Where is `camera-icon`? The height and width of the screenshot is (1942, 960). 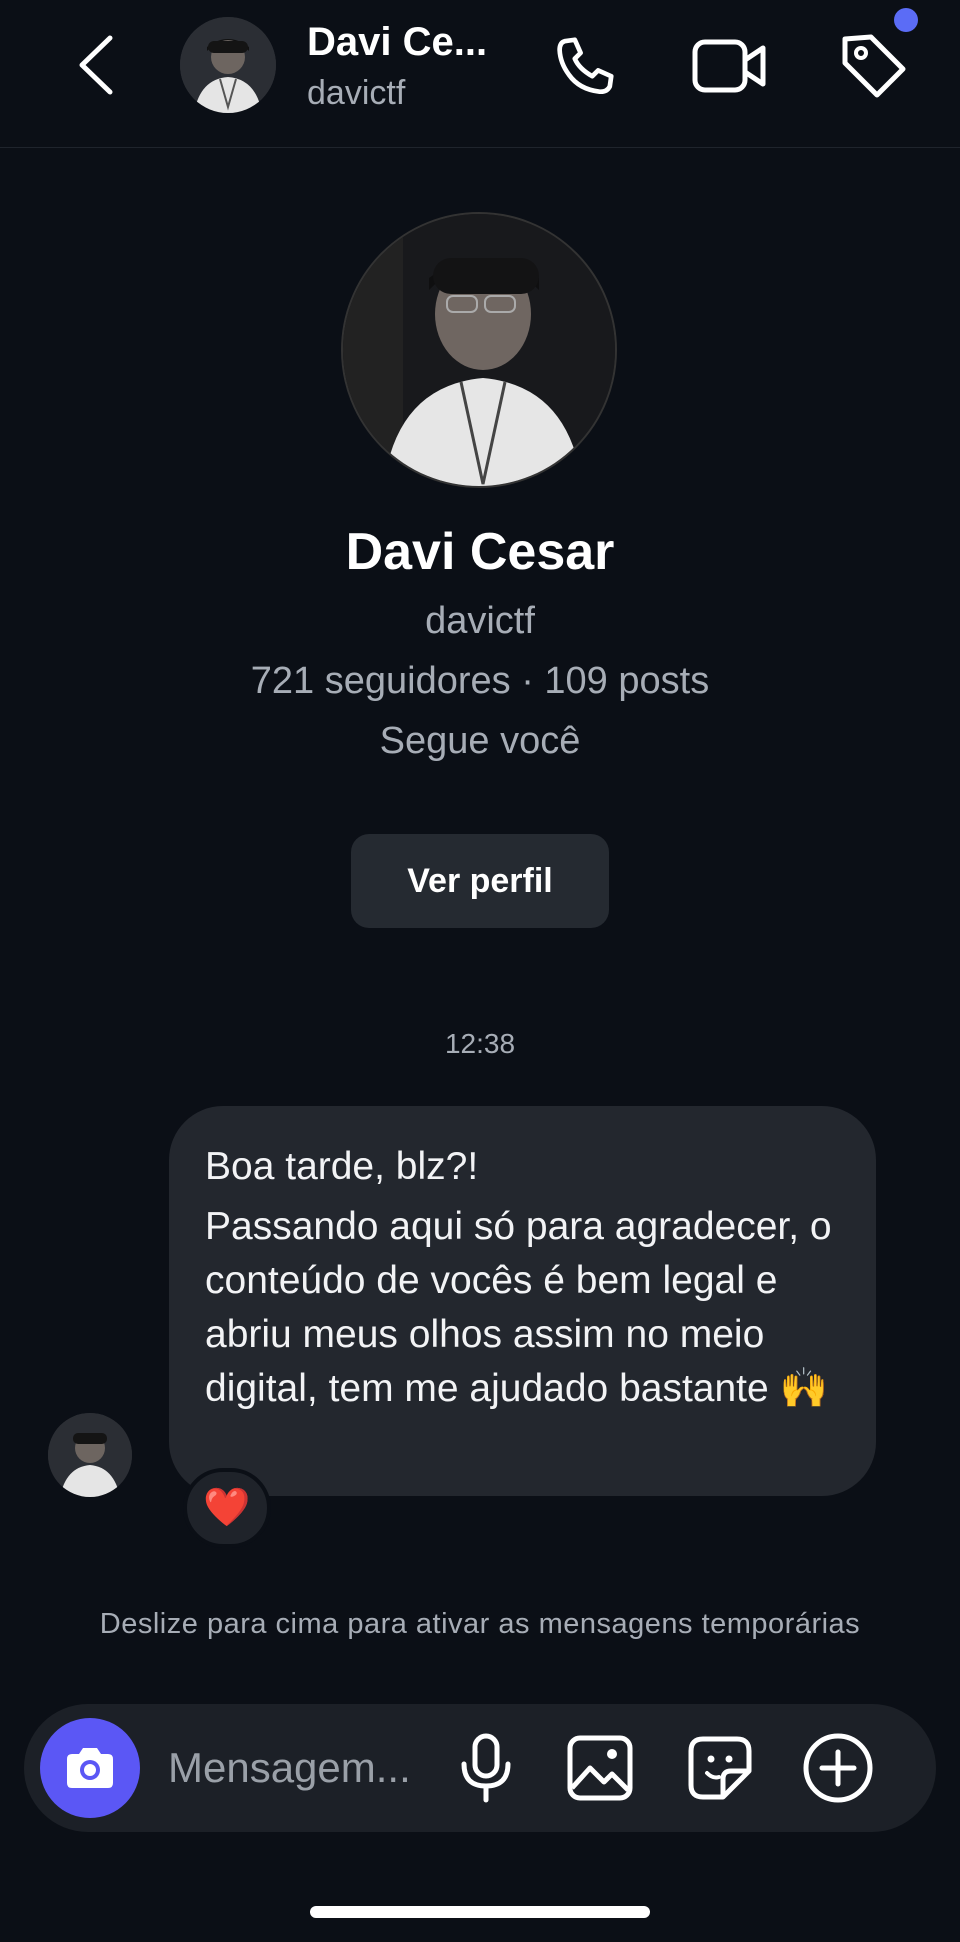 camera-icon is located at coordinates (90, 1768).